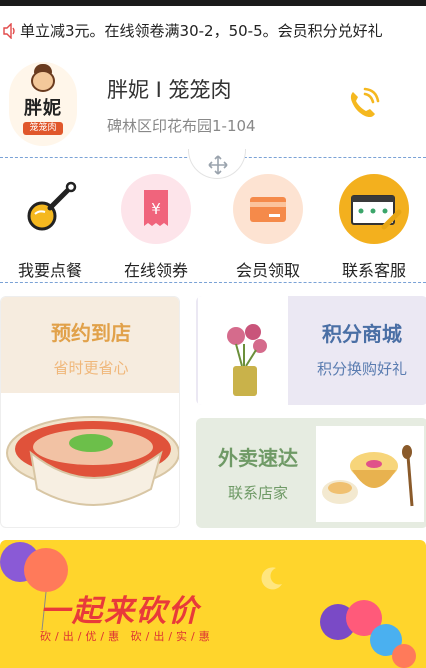 Image resolution: width=426 pixels, height=668 pixels. Describe the element at coordinates (181, 125) in the screenshot. I see `store-address: 碑林区印花布园1-104` at that location.